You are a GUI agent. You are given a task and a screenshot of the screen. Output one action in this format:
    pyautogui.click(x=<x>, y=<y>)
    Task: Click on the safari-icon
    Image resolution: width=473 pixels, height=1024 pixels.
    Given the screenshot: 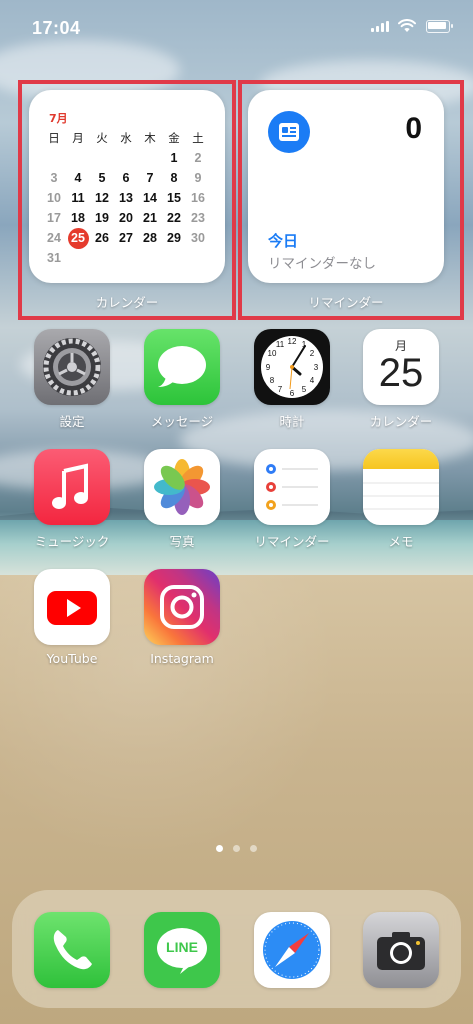 What is the action you would take?
    pyautogui.click(x=292, y=950)
    